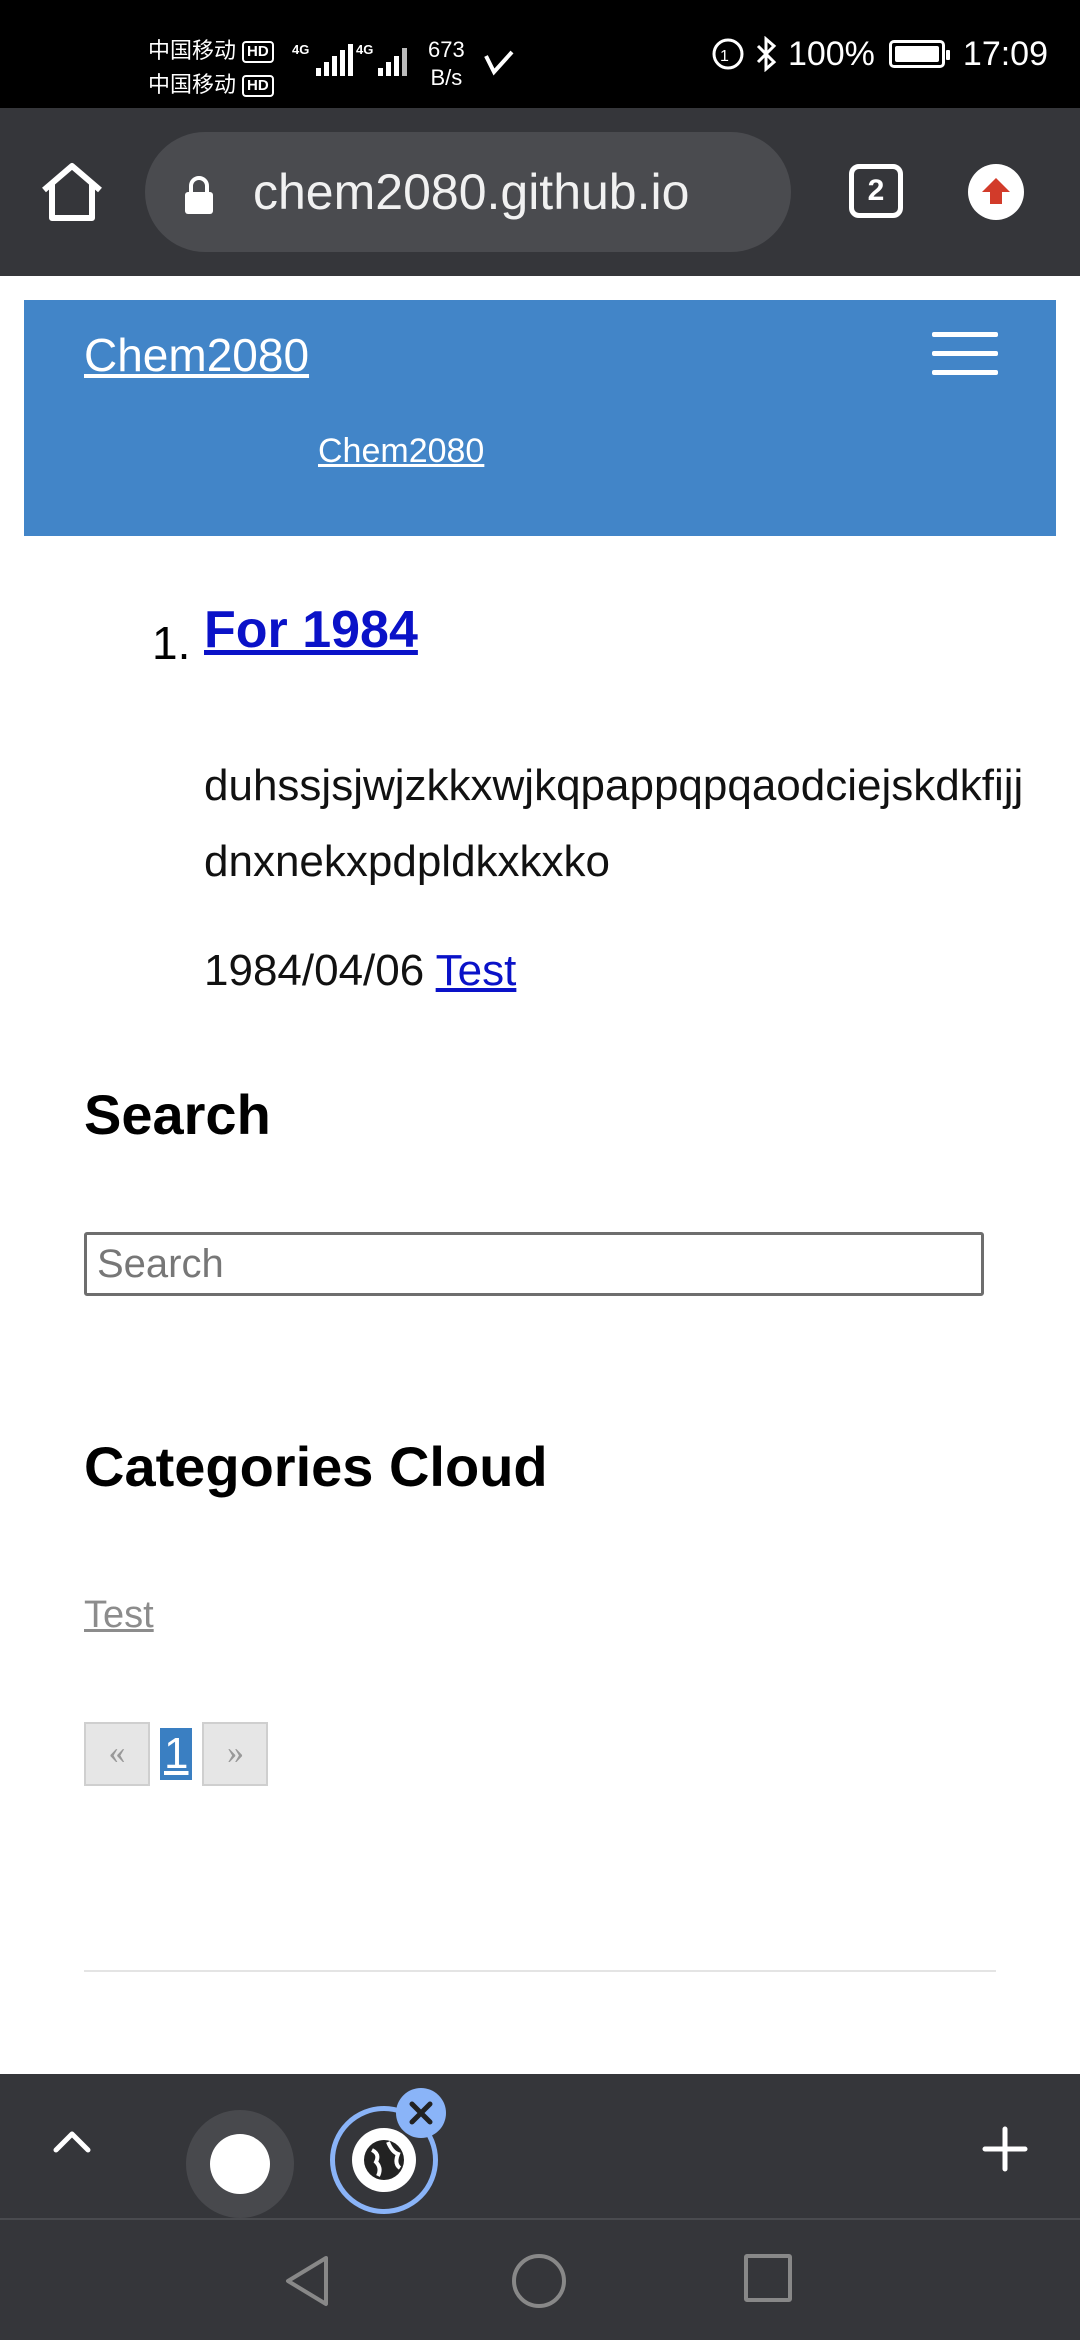 This screenshot has width=1080, height=2340. I want to click on tab-switcher-button: 2, so click(876, 191).